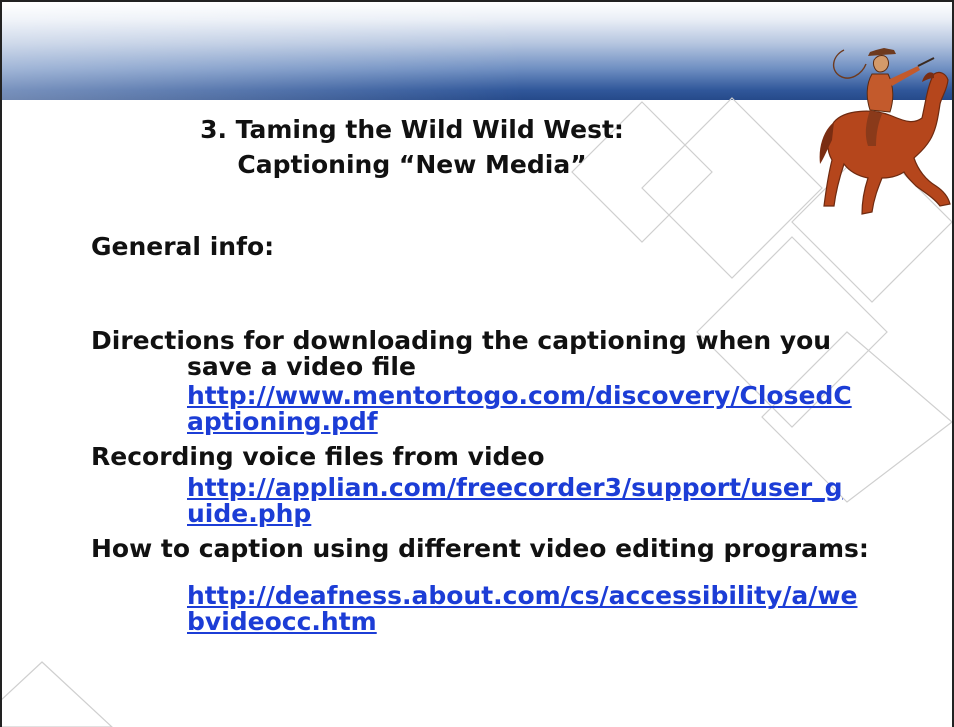 Image resolution: width=954 pixels, height=727 pixels. What do you see at coordinates (282, 621) in the screenshot?
I see `item-3-link-line-2: bvideocc.htm` at bounding box center [282, 621].